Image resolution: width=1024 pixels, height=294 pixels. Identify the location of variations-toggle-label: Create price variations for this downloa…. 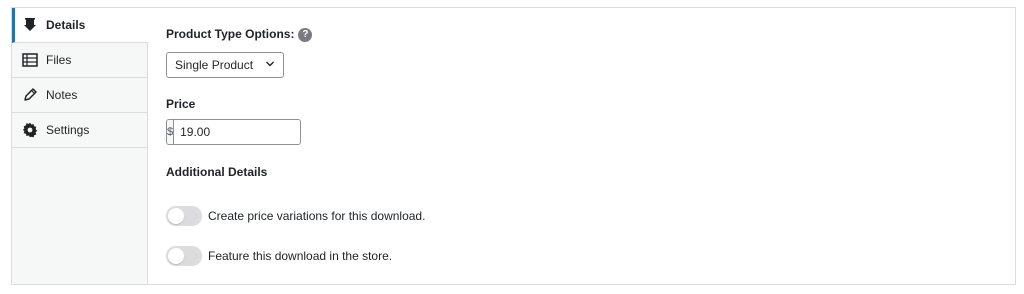
(317, 216).